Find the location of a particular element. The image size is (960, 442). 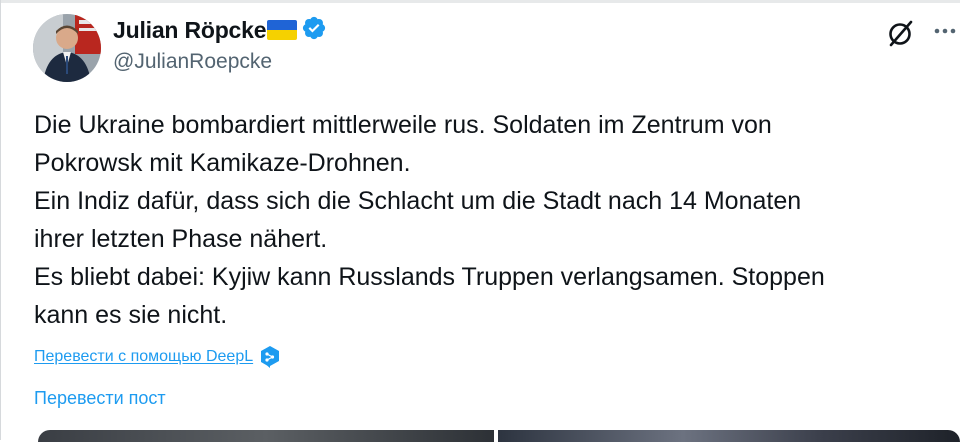

tweet-line: kann es sie nicht. is located at coordinates (131, 315).